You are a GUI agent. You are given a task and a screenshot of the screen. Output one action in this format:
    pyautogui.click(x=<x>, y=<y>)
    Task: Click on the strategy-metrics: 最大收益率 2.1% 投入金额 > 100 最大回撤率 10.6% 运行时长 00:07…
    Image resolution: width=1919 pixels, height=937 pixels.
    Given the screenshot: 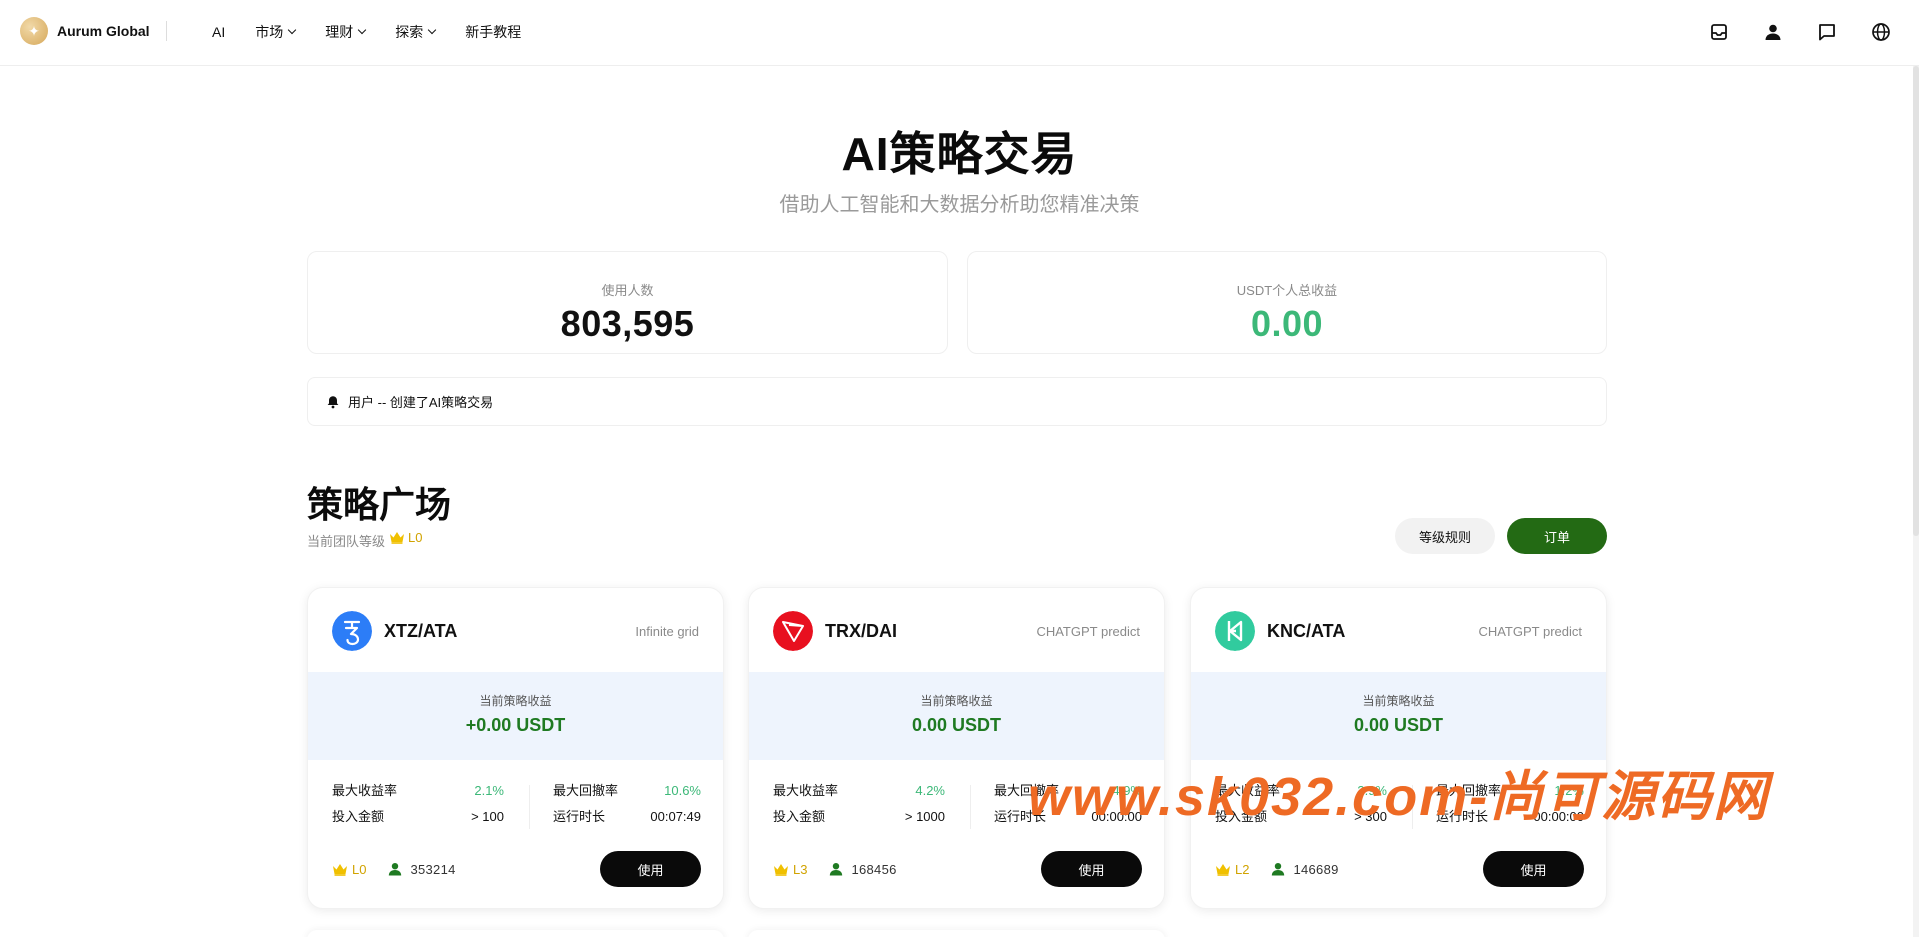 What is the action you would take?
    pyautogui.click(x=516, y=808)
    